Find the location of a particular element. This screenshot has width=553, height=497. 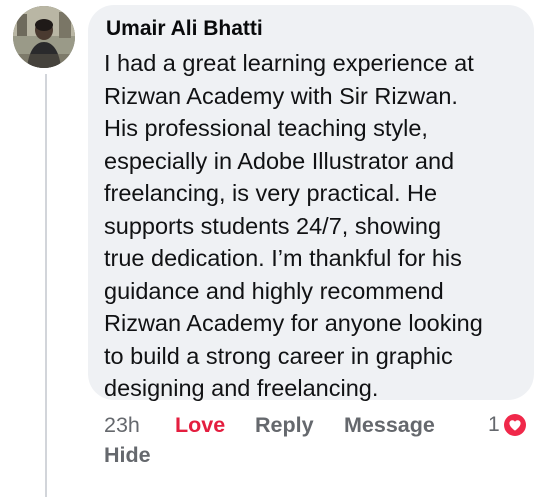

comment-author: Umair Ali Bhatti is located at coordinates (184, 29).